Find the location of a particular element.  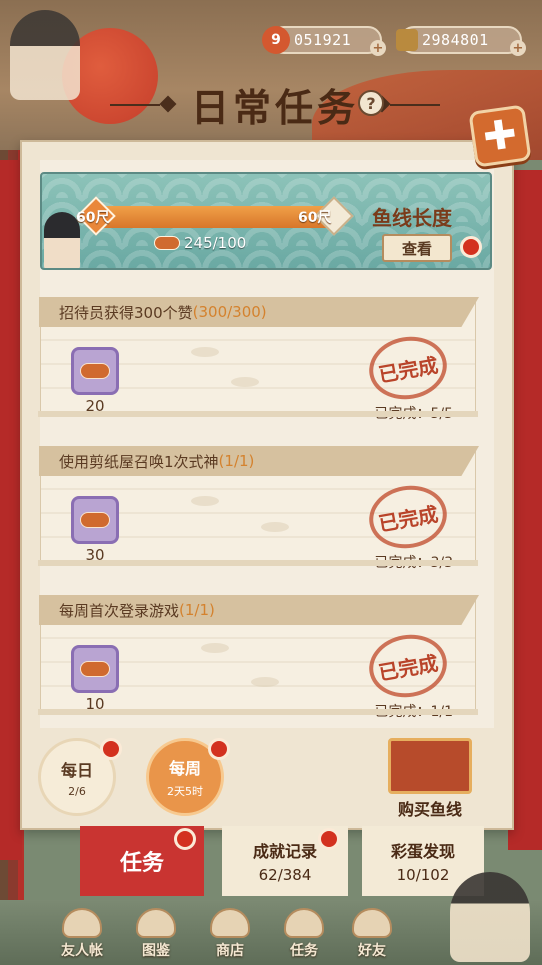

task-card: 10 已完成 已完成：1/1 每周首次登录游戏 (1/1) is located at coordinates (258, 657).